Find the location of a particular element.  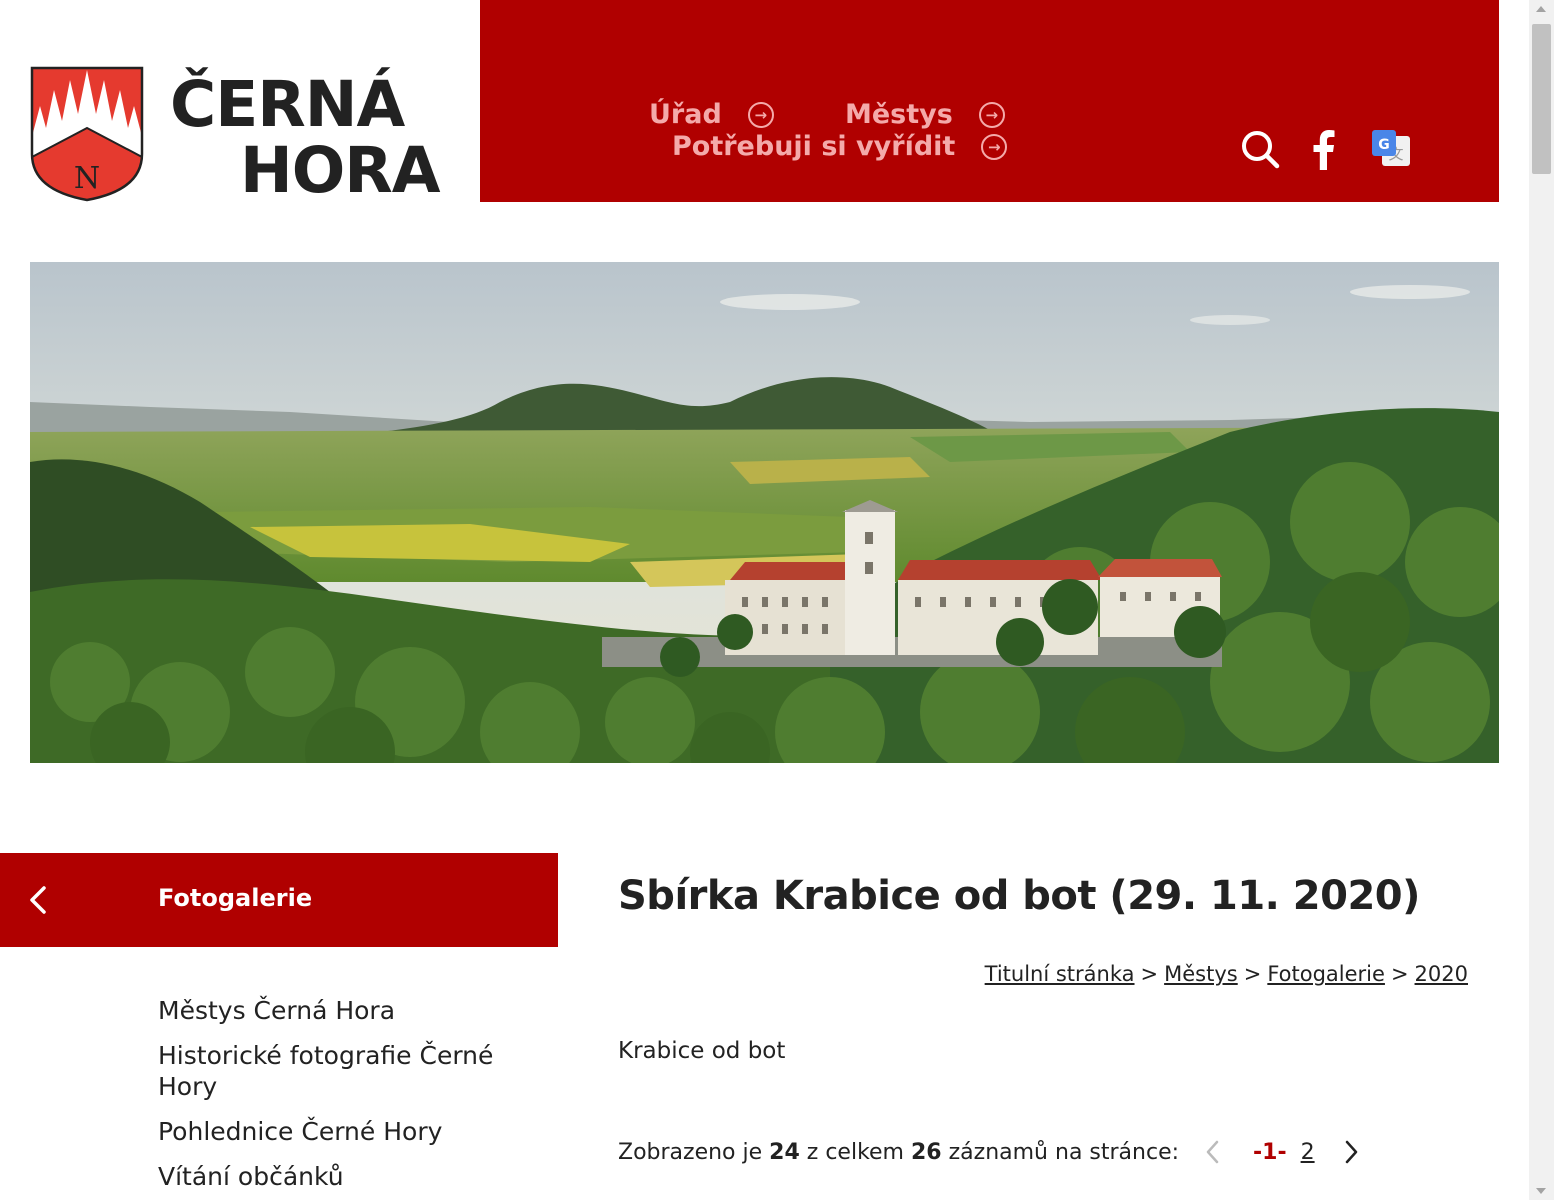

records-prefix: Zobrazeno je is located at coordinates (690, 1152).